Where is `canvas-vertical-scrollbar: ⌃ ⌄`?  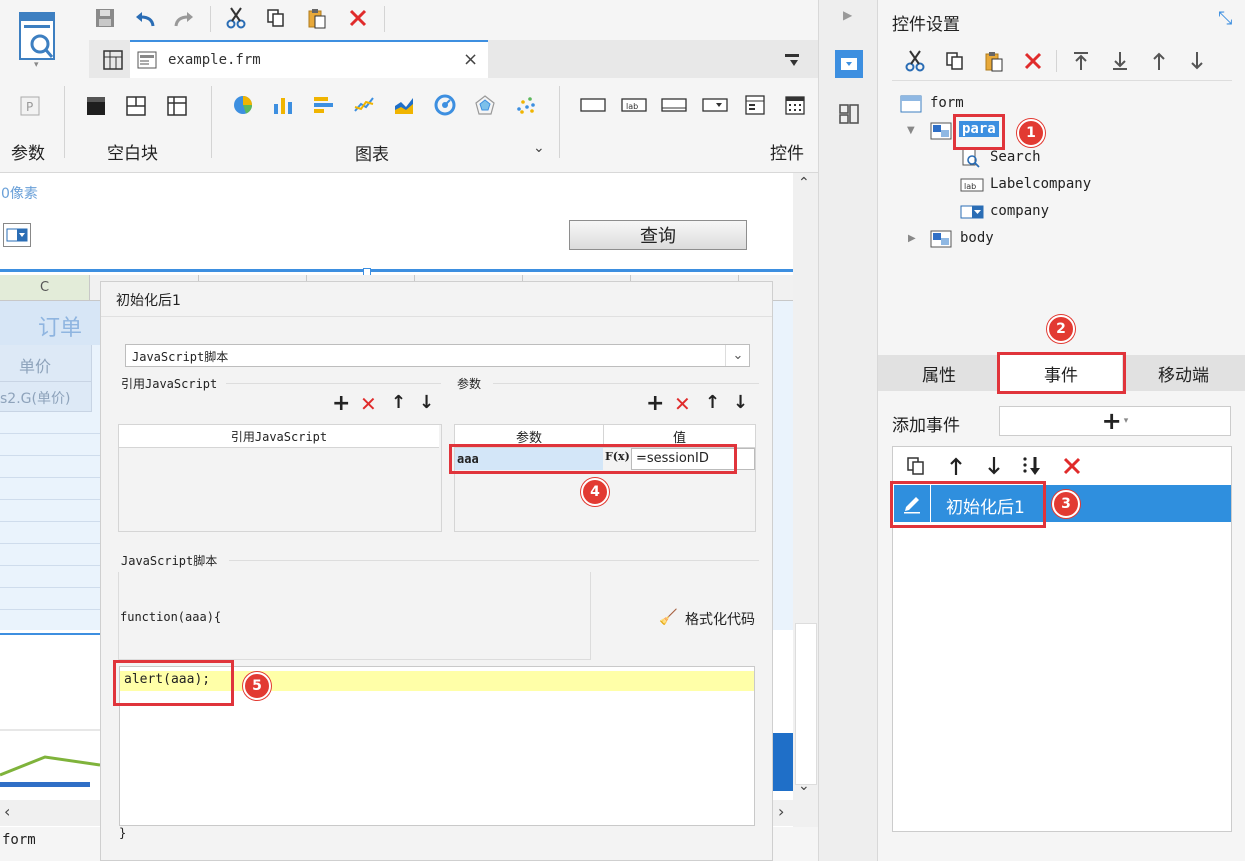 canvas-vertical-scrollbar: ⌃ ⌄ is located at coordinates (805, 500).